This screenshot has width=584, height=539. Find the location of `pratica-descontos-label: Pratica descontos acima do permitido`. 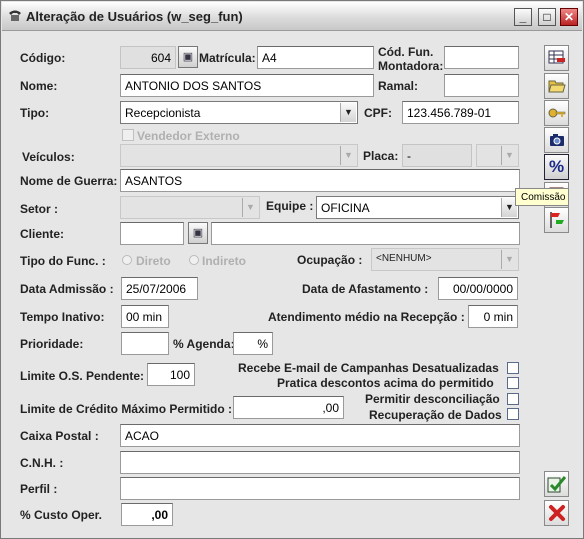

pratica-descontos-label: Pratica descontos acima do permitido is located at coordinates (385, 383).